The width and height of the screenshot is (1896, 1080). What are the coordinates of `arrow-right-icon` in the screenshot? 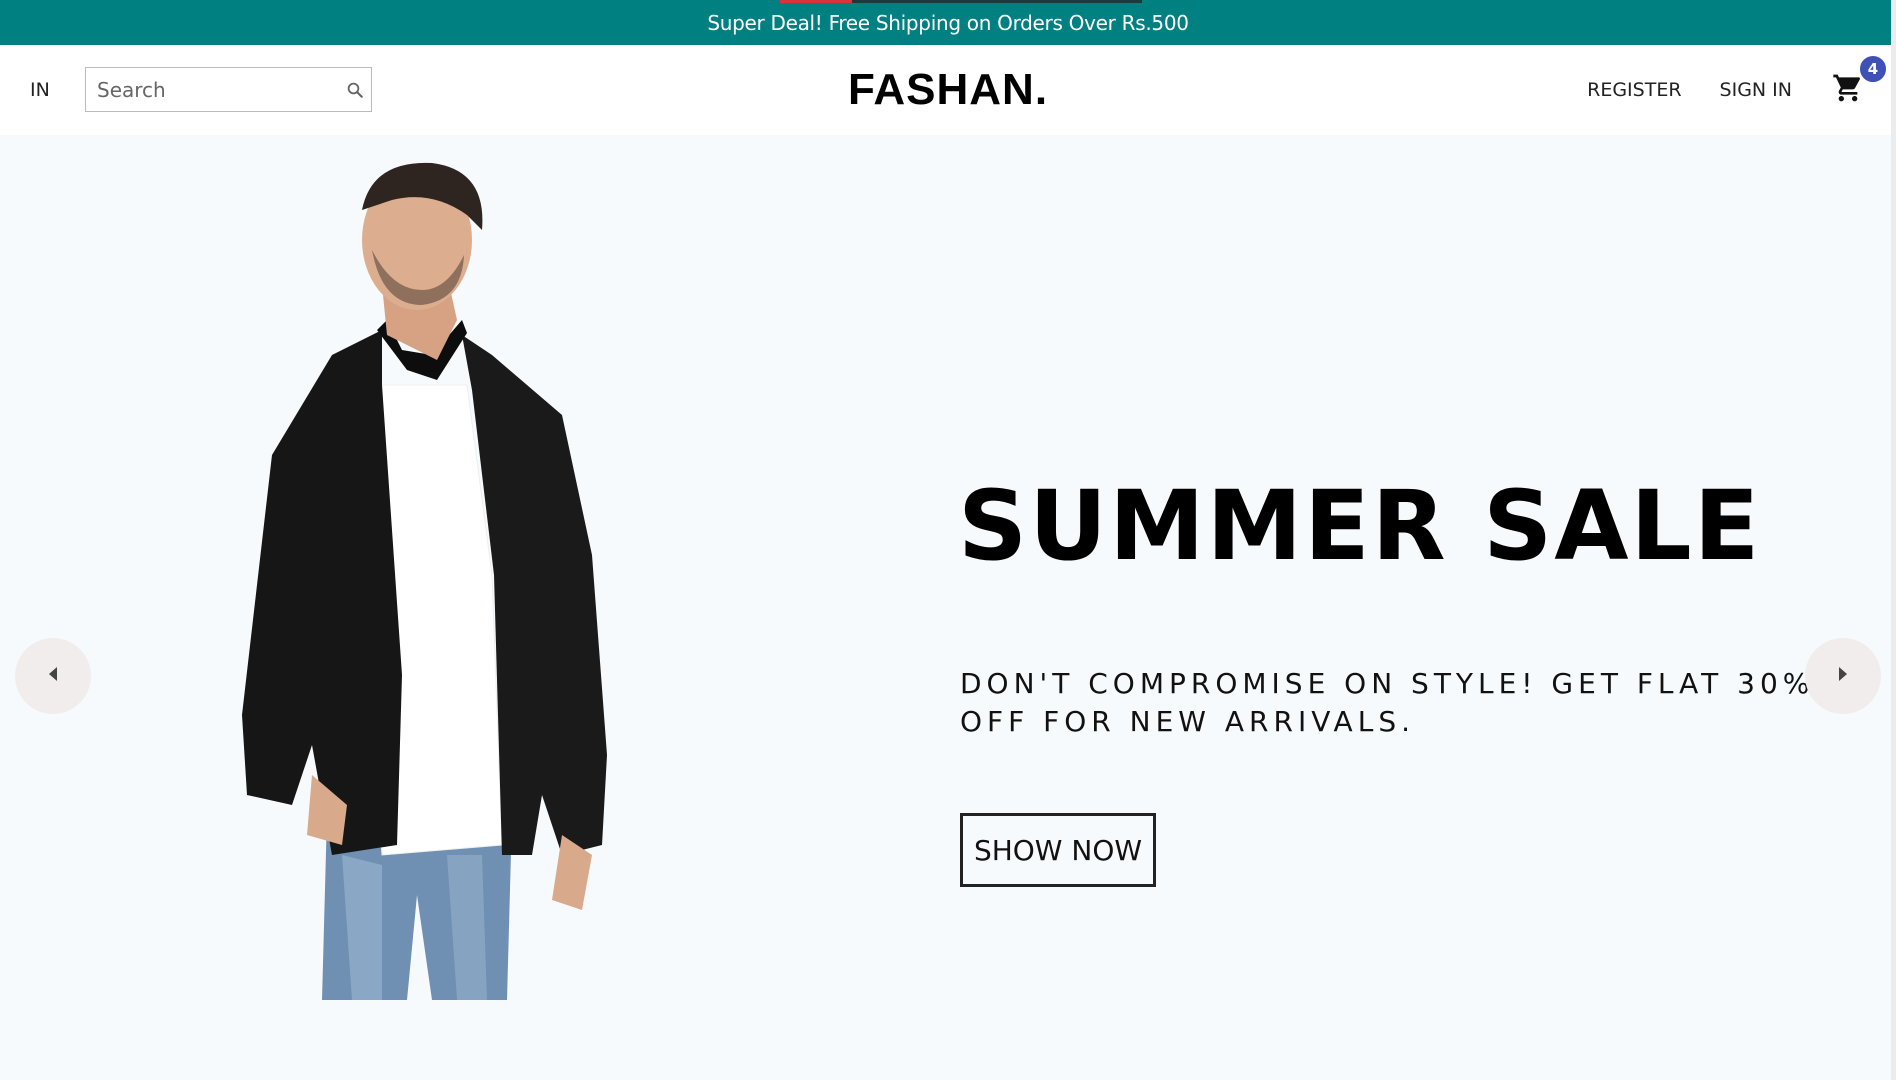 It's located at (1843, 676).